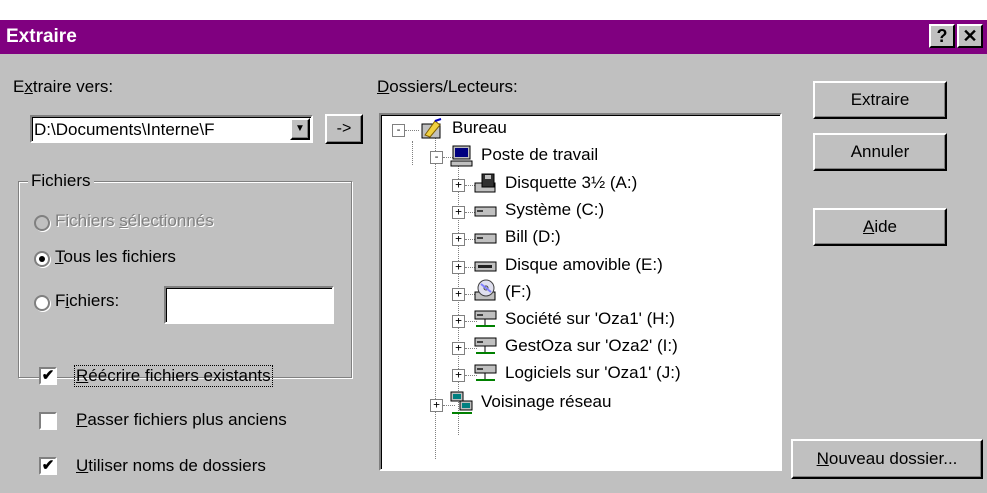 Image resolution: width=987 pixels, height=493 pixels. I want to click on radio-selected-files, so click(42, 223).